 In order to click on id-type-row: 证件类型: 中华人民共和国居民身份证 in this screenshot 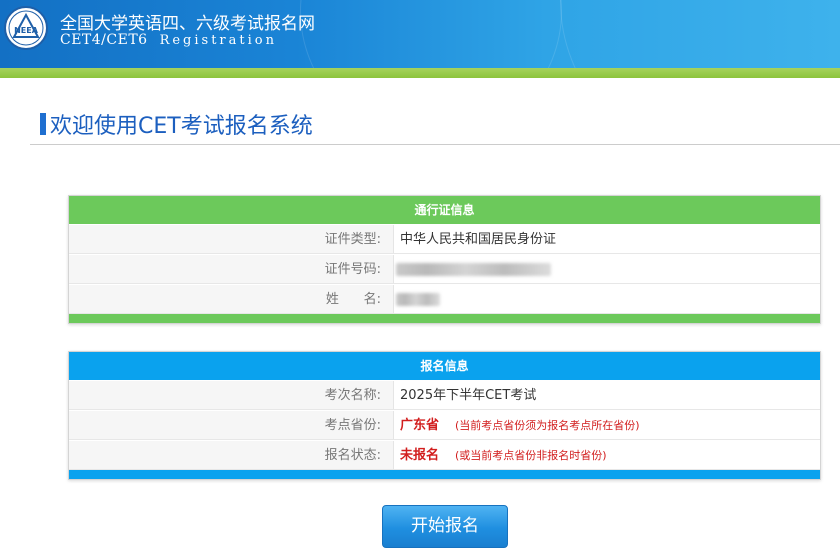, I will do `click(444, 239)`.